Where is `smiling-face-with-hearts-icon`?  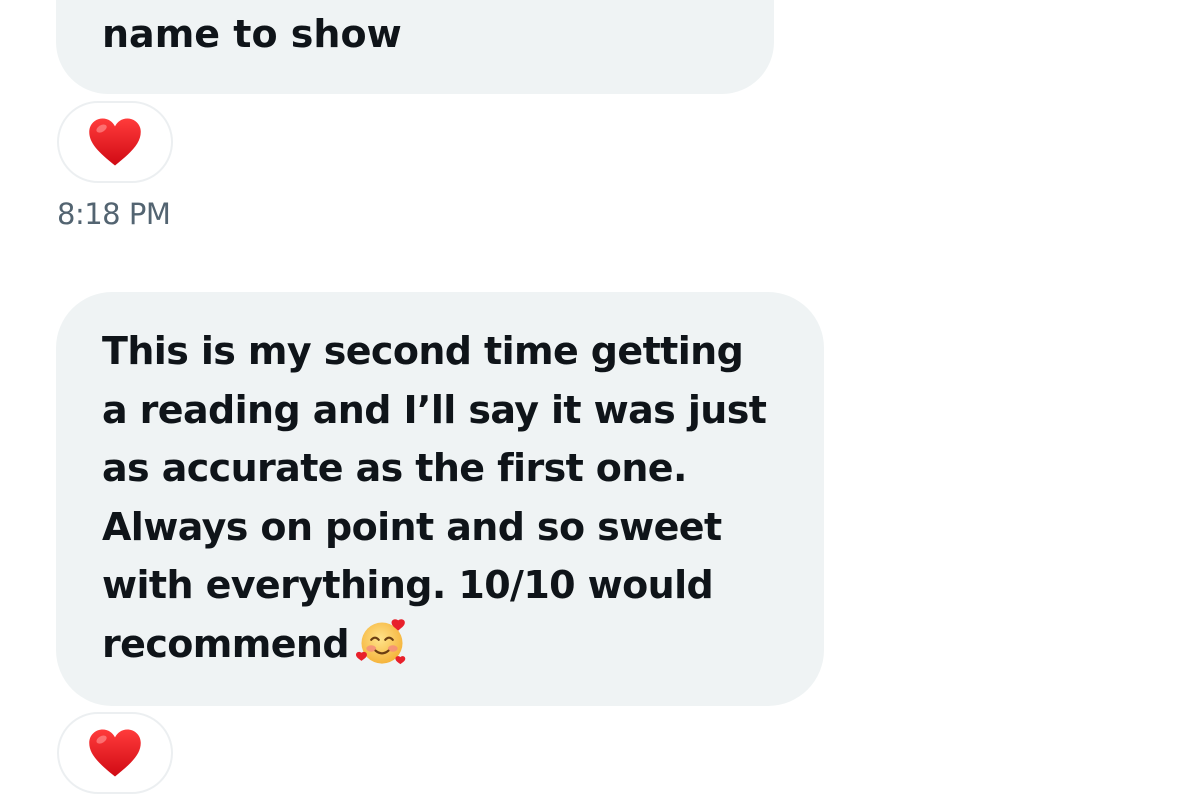 smiling-face-with-hearts-icon is located at coordinates (380, 641).